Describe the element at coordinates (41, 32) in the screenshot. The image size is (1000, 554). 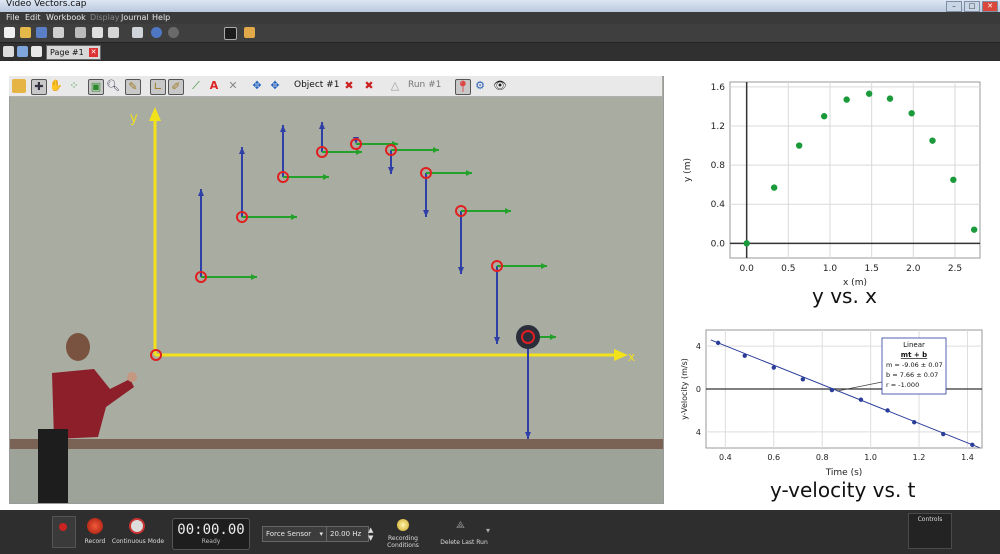
I see `save-icon` at that location.